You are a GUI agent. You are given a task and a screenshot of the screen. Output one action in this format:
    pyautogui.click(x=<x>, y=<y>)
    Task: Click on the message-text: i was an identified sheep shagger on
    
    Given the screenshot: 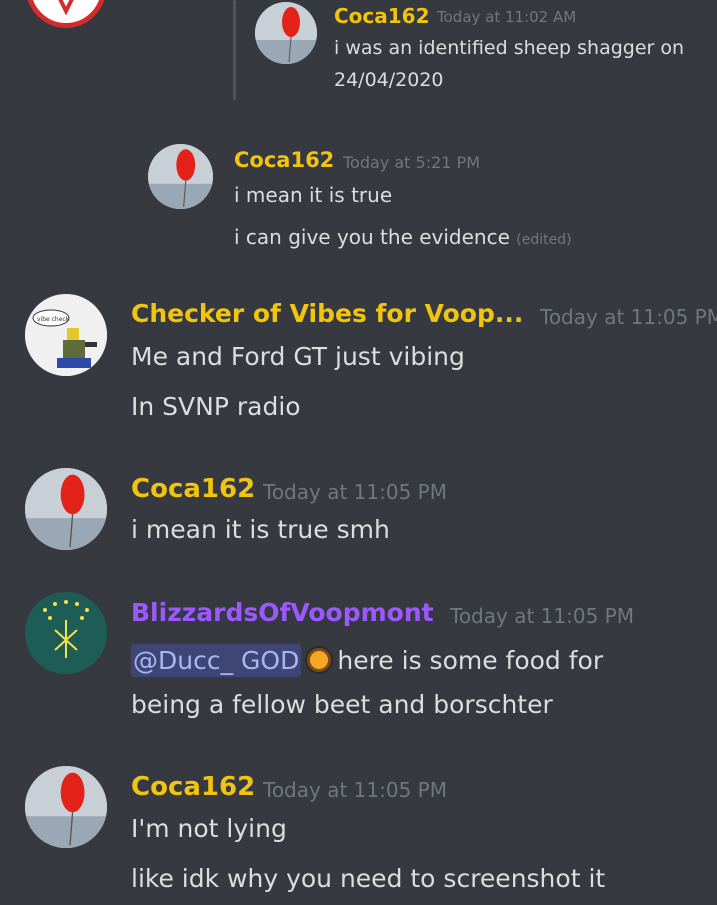 What is the action you would take?
    pyautogui.click(x=509, y=48)
    